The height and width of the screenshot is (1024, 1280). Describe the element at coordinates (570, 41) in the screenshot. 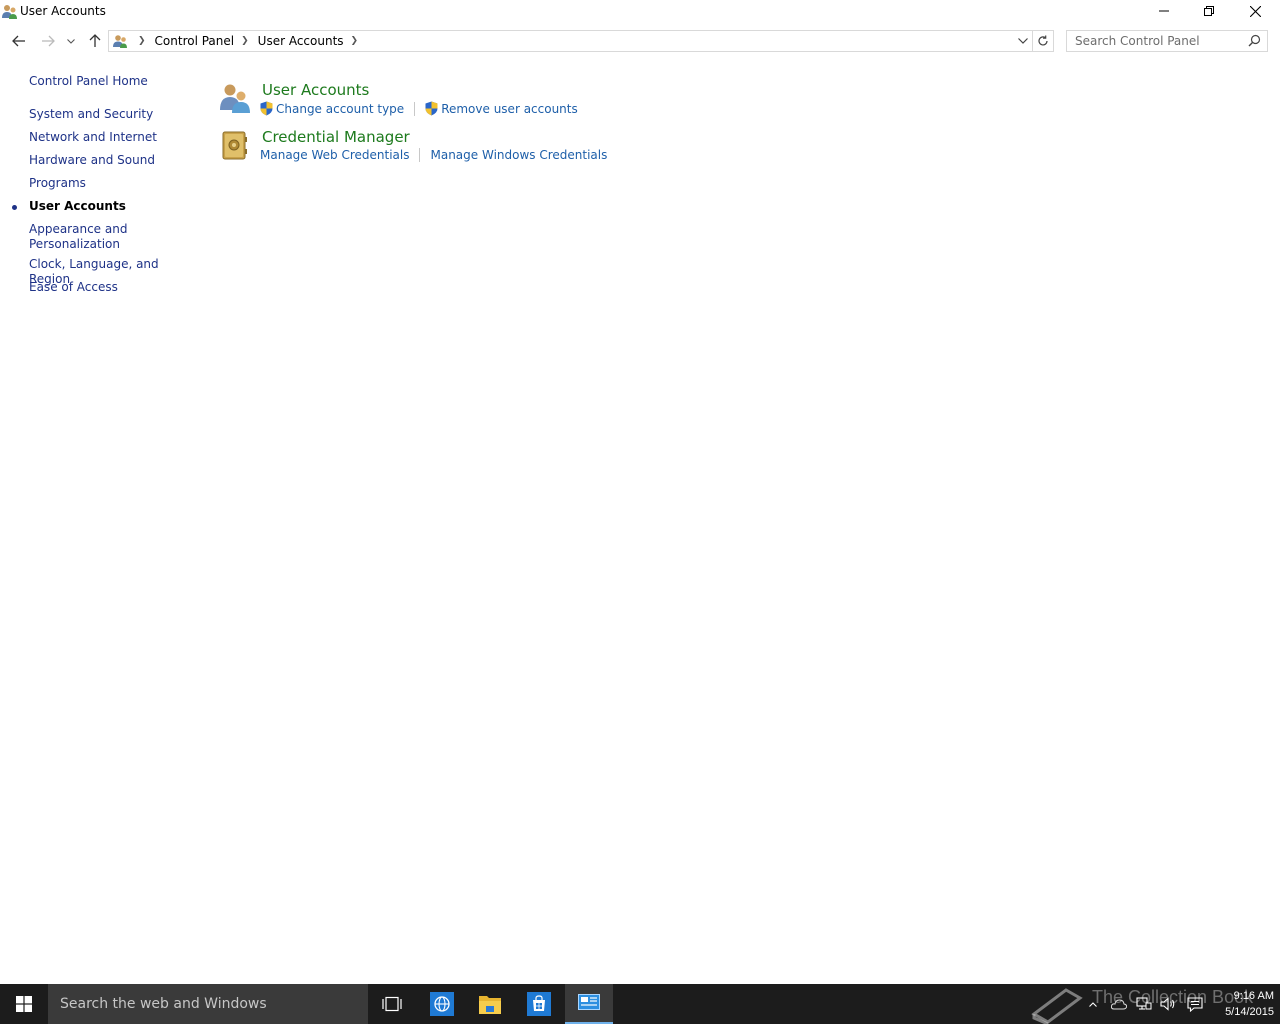

I see `address-bar: ❯ Control Panel ❯ User Accounts ❯` at that location.